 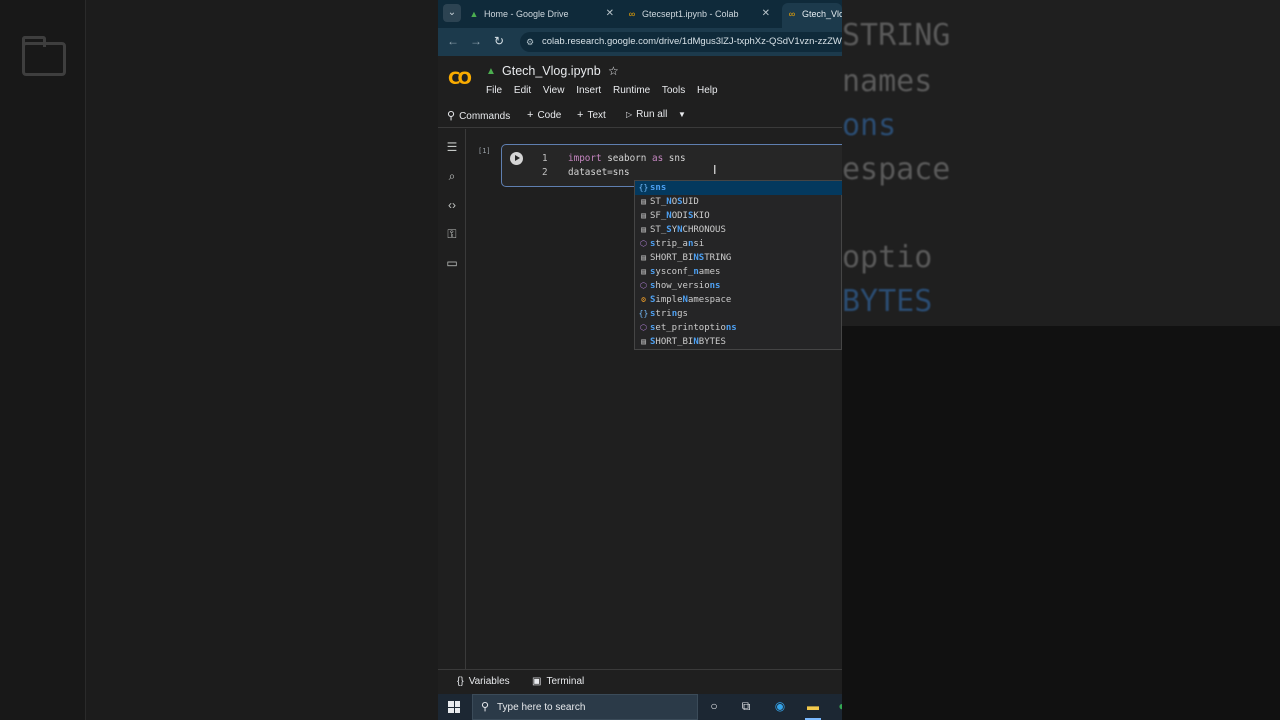 I want to click on suggestion-text: trip_a, so click(x=671, y=244).